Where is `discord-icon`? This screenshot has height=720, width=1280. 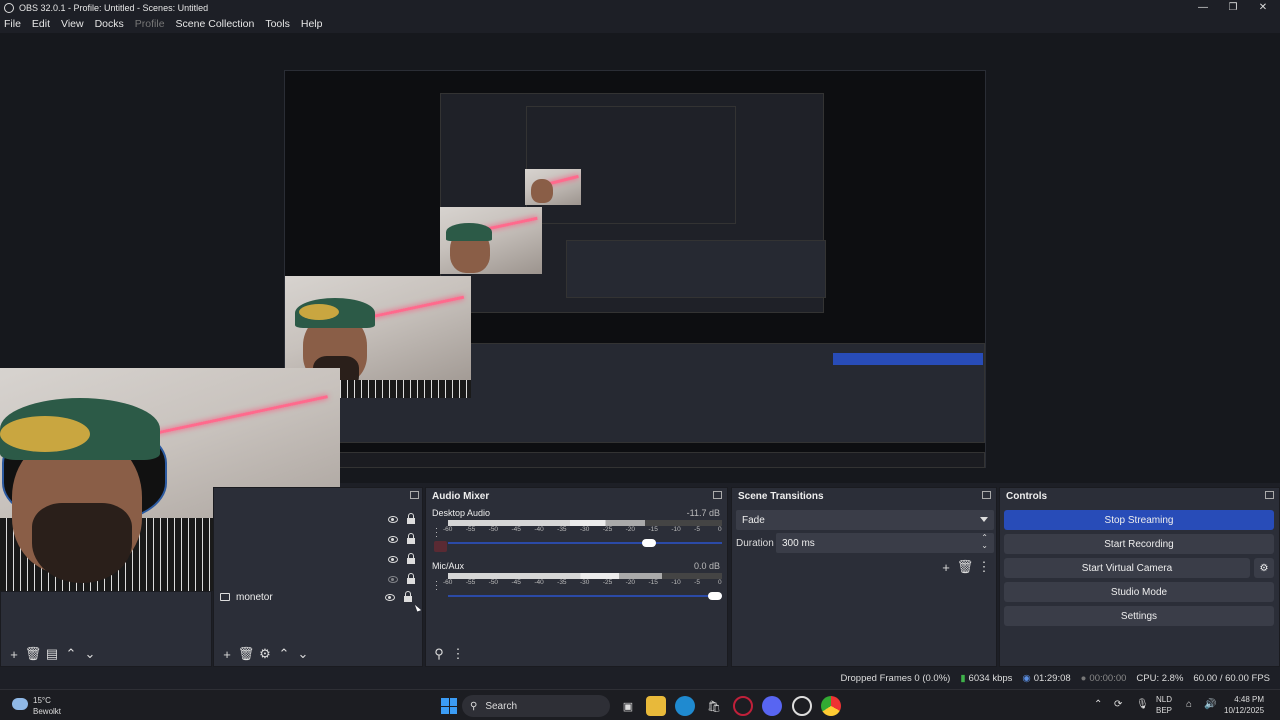 discord-icon is located at coordinates (772, 706).